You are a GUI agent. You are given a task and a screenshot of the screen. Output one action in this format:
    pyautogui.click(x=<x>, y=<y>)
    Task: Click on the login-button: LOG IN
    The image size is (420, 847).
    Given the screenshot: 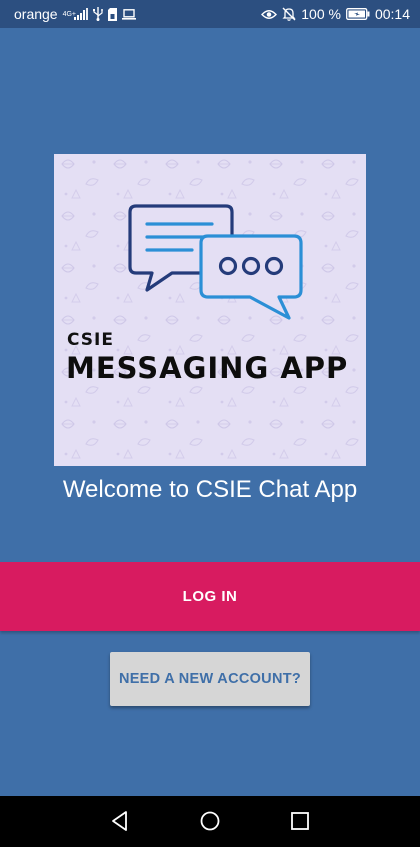 What is the action you would take?
    pyautogui.click(x=210, y=596)
    